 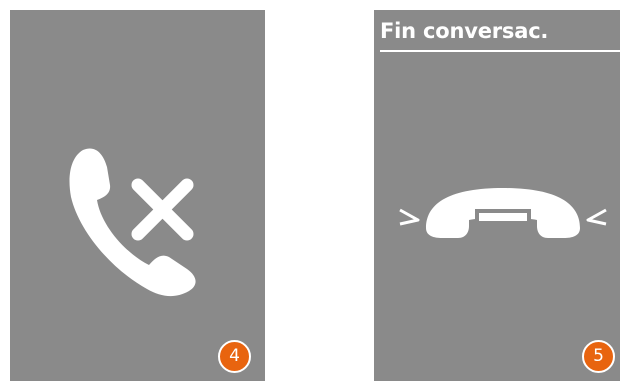 I want to click on step-number-badge: 4, so click(x=234, y=356).